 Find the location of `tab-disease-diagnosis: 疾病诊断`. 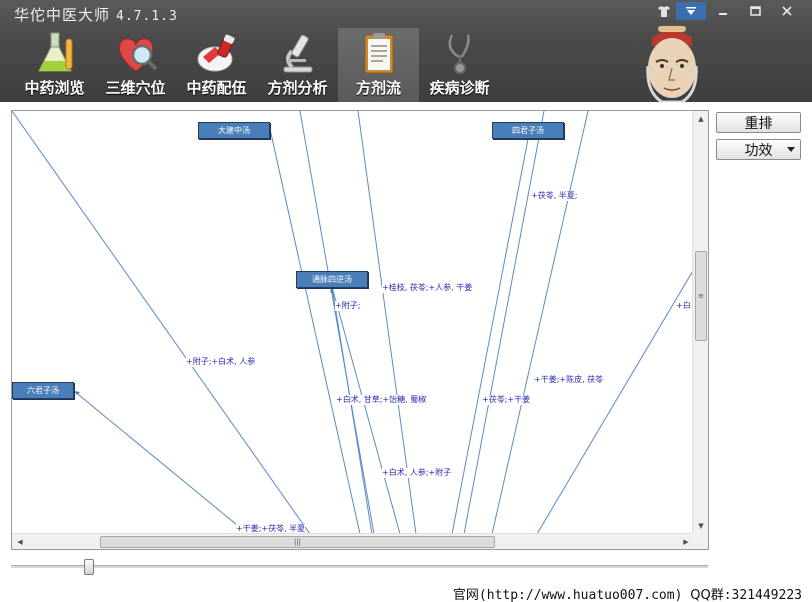

tab-disease-diagnosis: 疾病诊断 is located at coordinates (459, 65).